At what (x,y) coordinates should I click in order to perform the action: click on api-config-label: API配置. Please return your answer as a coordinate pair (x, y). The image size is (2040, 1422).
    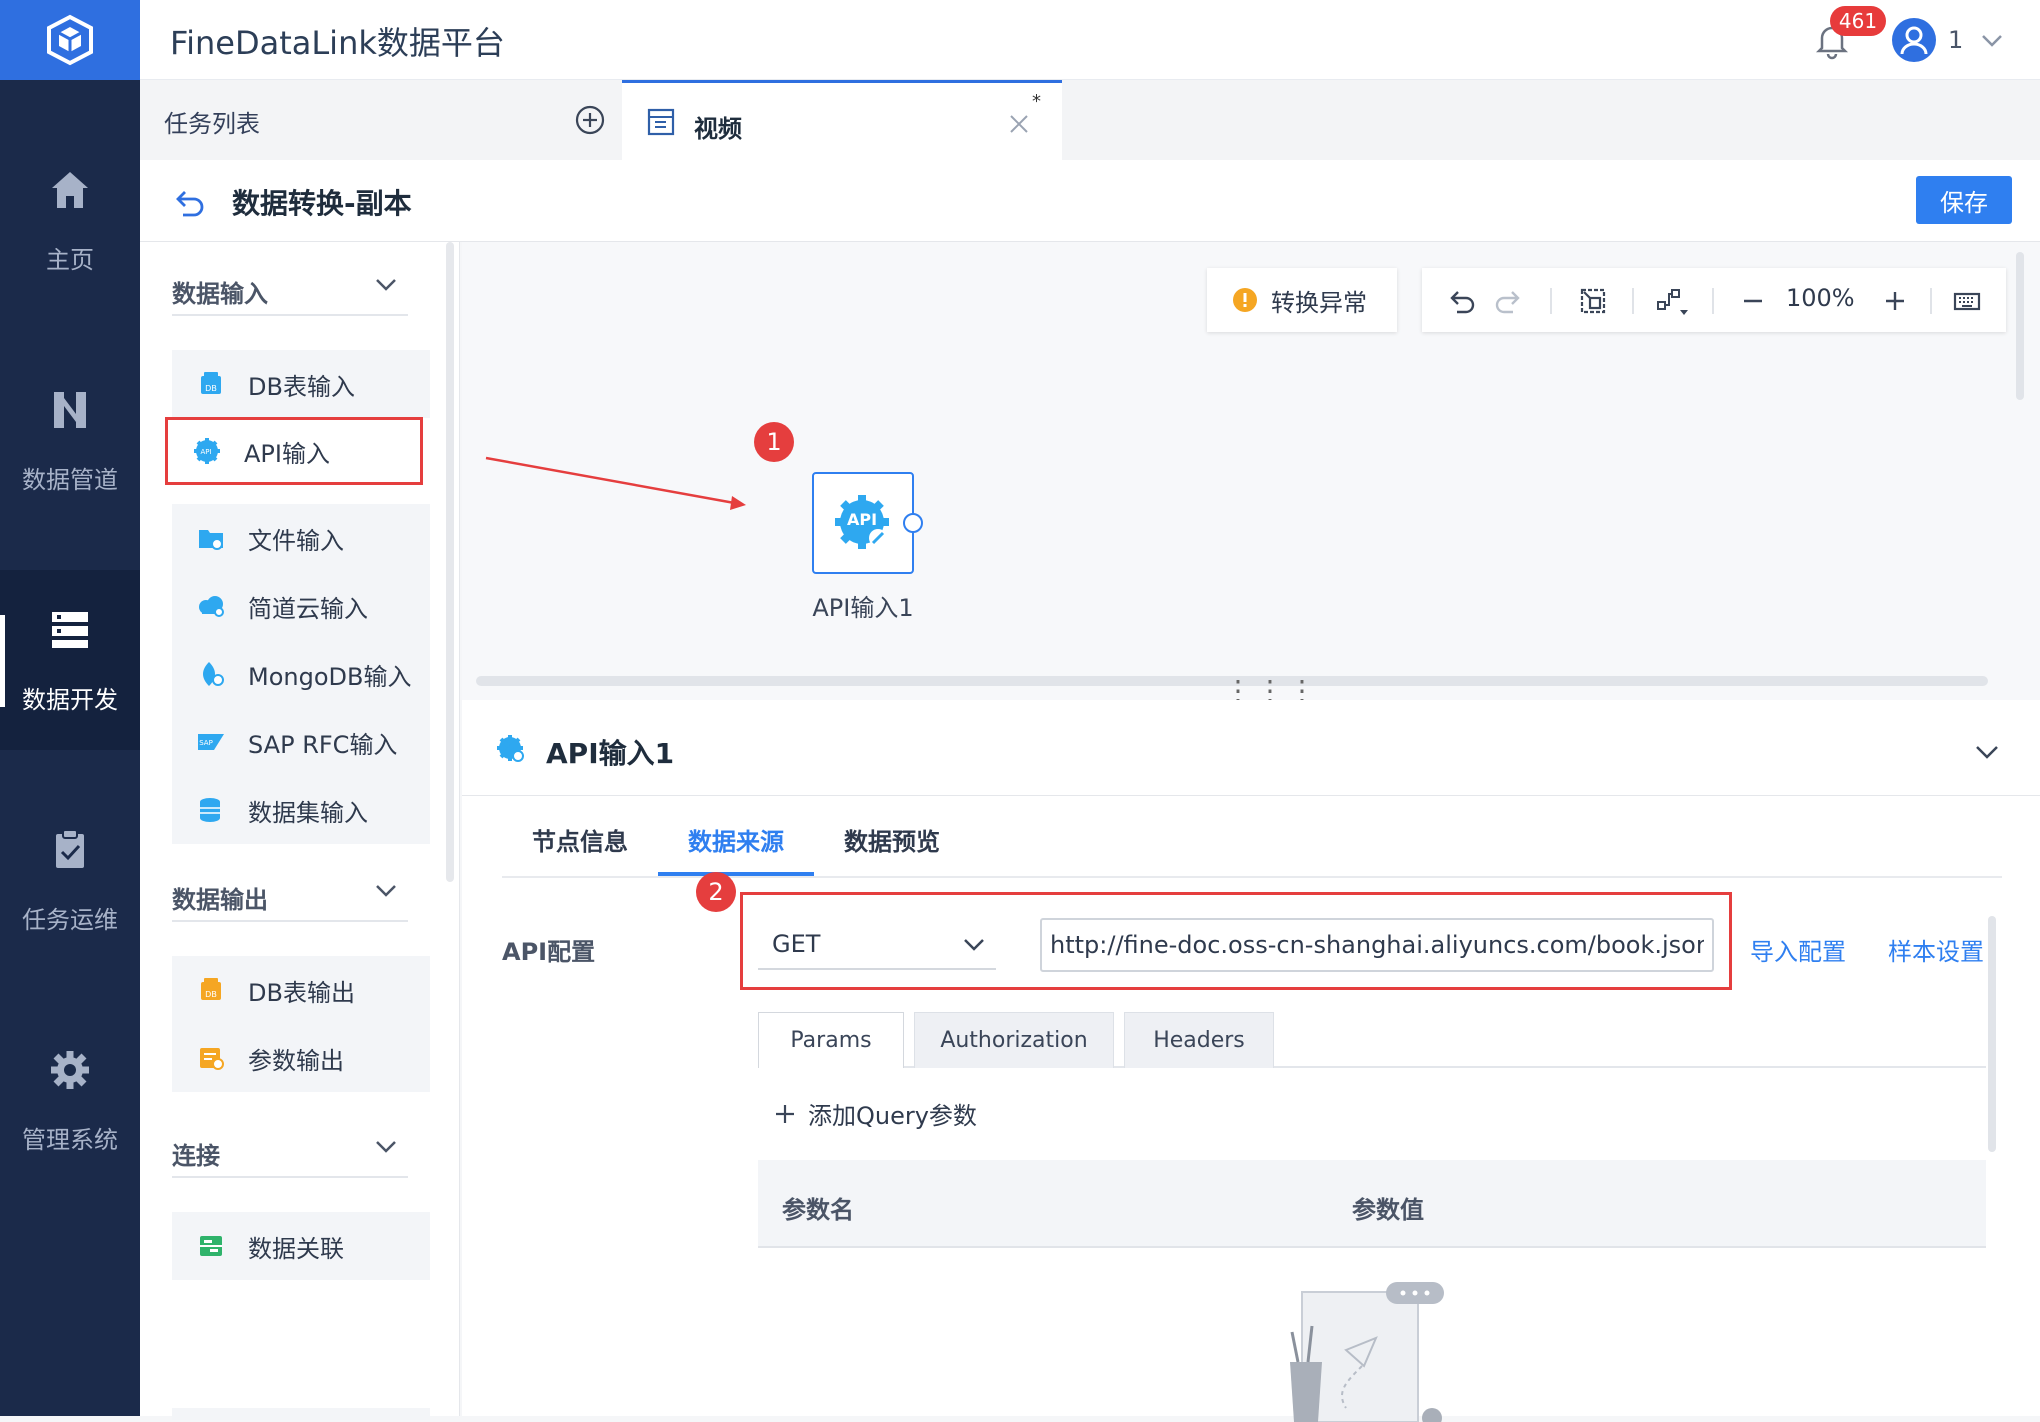
    Looking at the image, I should click on (549, 952).